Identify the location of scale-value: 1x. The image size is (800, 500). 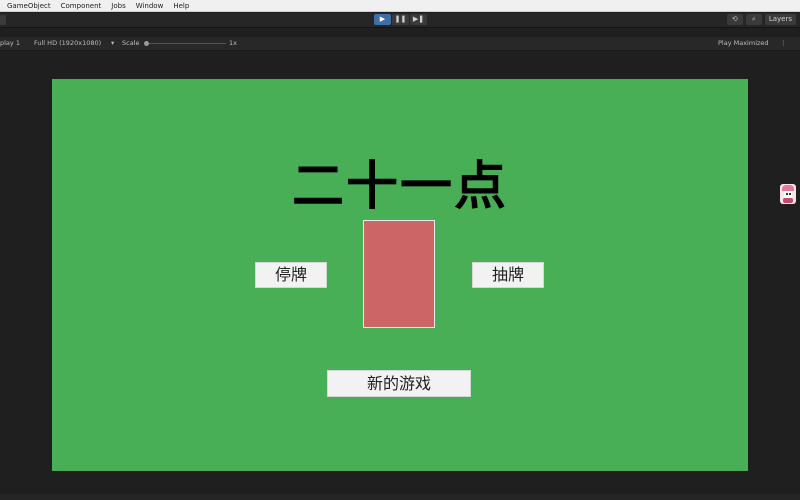
(233, 43).